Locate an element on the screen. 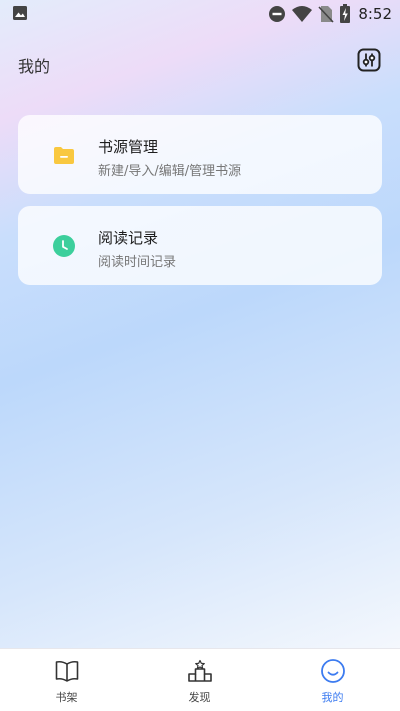  status-icons: 8:52 is located at coordinates (330, 14).